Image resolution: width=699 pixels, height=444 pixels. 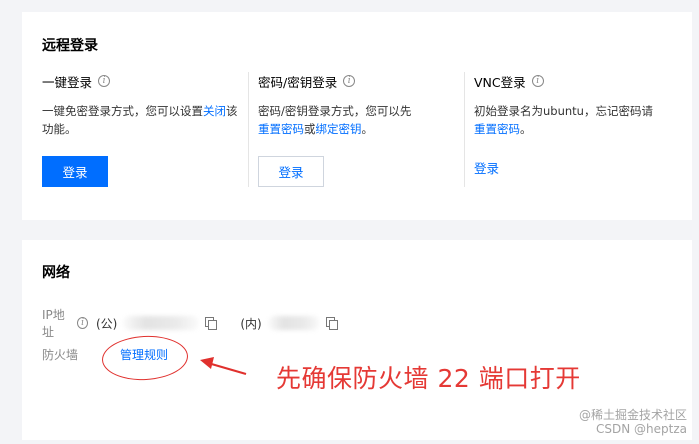 What do you see at coordinates (310, 129) in the screenshot?
I see `password-desc-or: 或` at bounding box center [310, 129].